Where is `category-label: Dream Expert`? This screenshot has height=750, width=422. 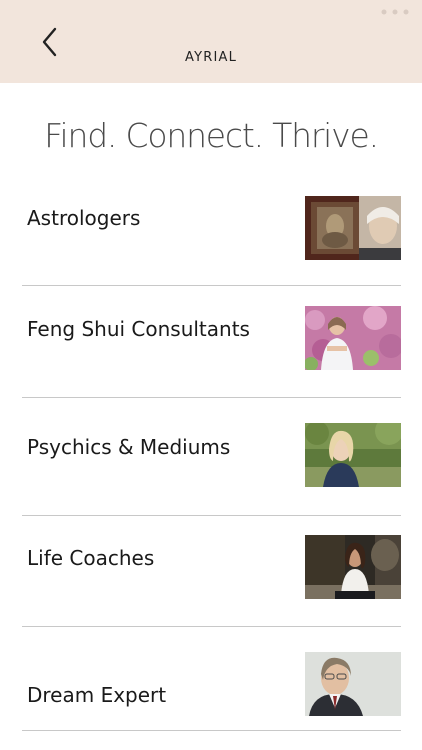
category-label: Dream Expert is located at coordinates (97, 695).